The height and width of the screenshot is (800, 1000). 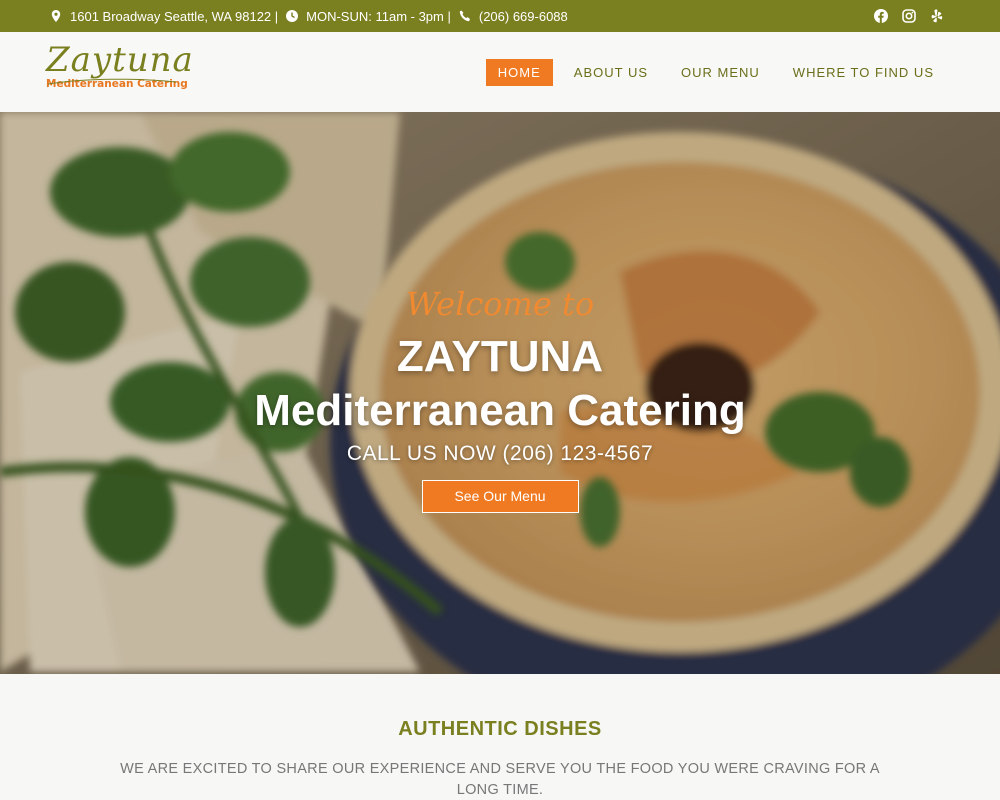 I want to click on nav-our-menu: OUR MENU, so click(x=720, y=72).